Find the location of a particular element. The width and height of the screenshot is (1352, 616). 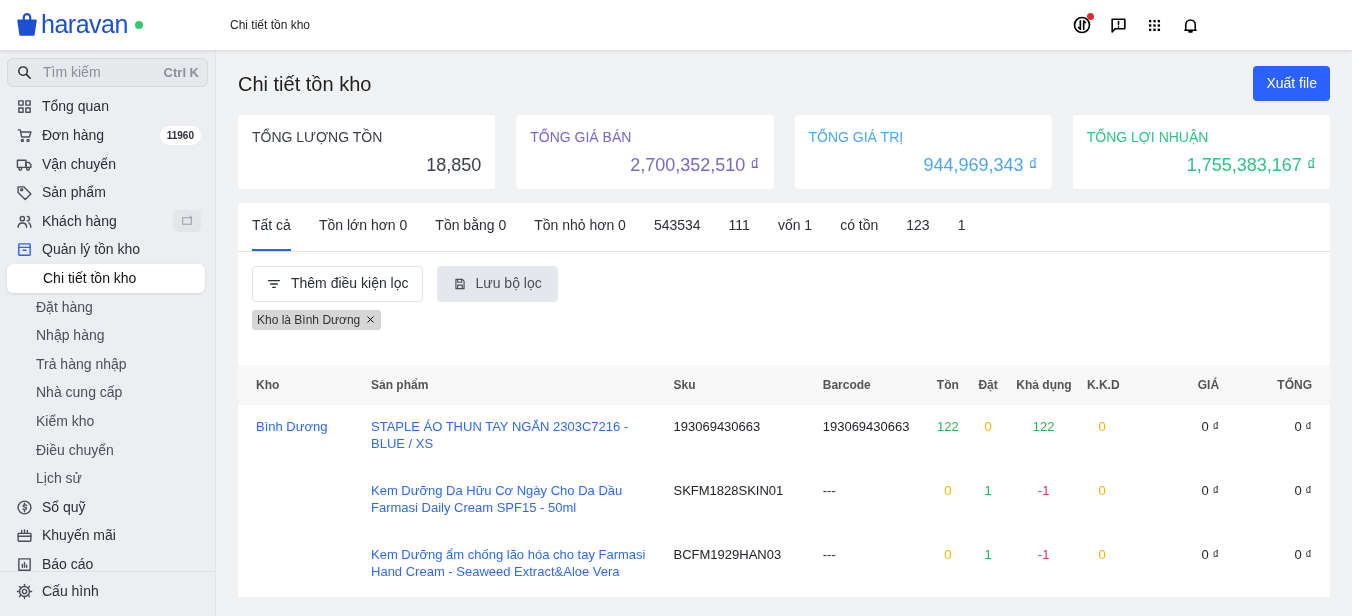

save-filter-button: Lưu bộ lọc is located at coordinates (497, 283).